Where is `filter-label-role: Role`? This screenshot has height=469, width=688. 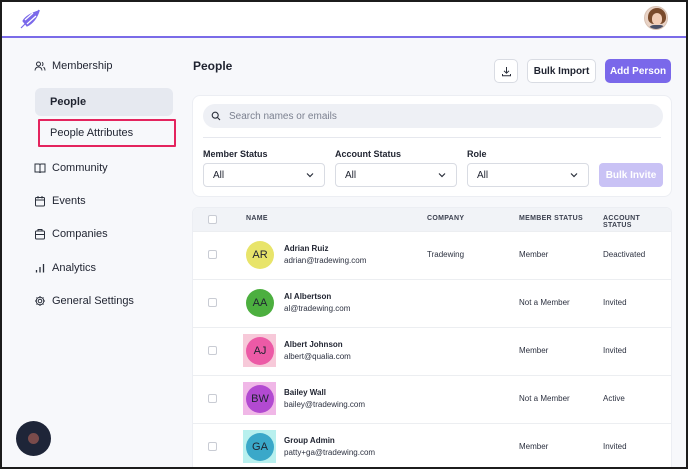 filter-label-role: Role is located at coordinates (477, 154).